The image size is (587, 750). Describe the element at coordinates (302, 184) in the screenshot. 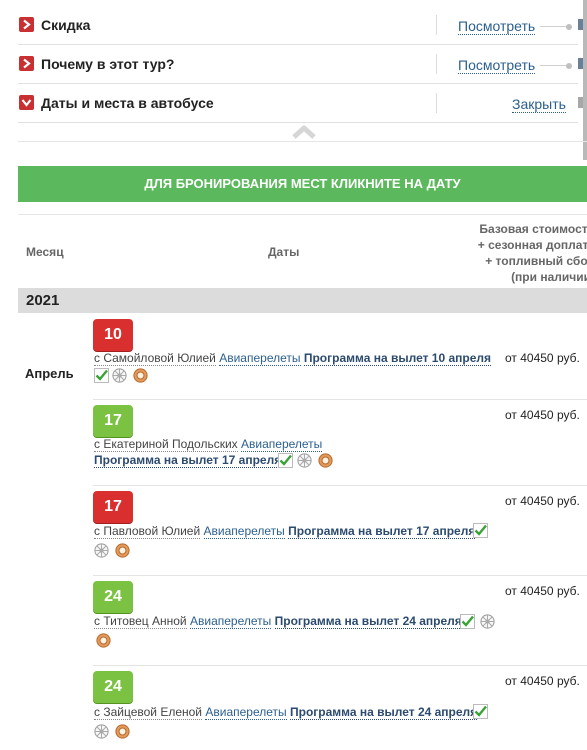

I see `booking-banner: ДЛЯ БРОНИРОВАНИЯ МЕСТ КЛИКНИТЕ НА ДАТУ` at that location.